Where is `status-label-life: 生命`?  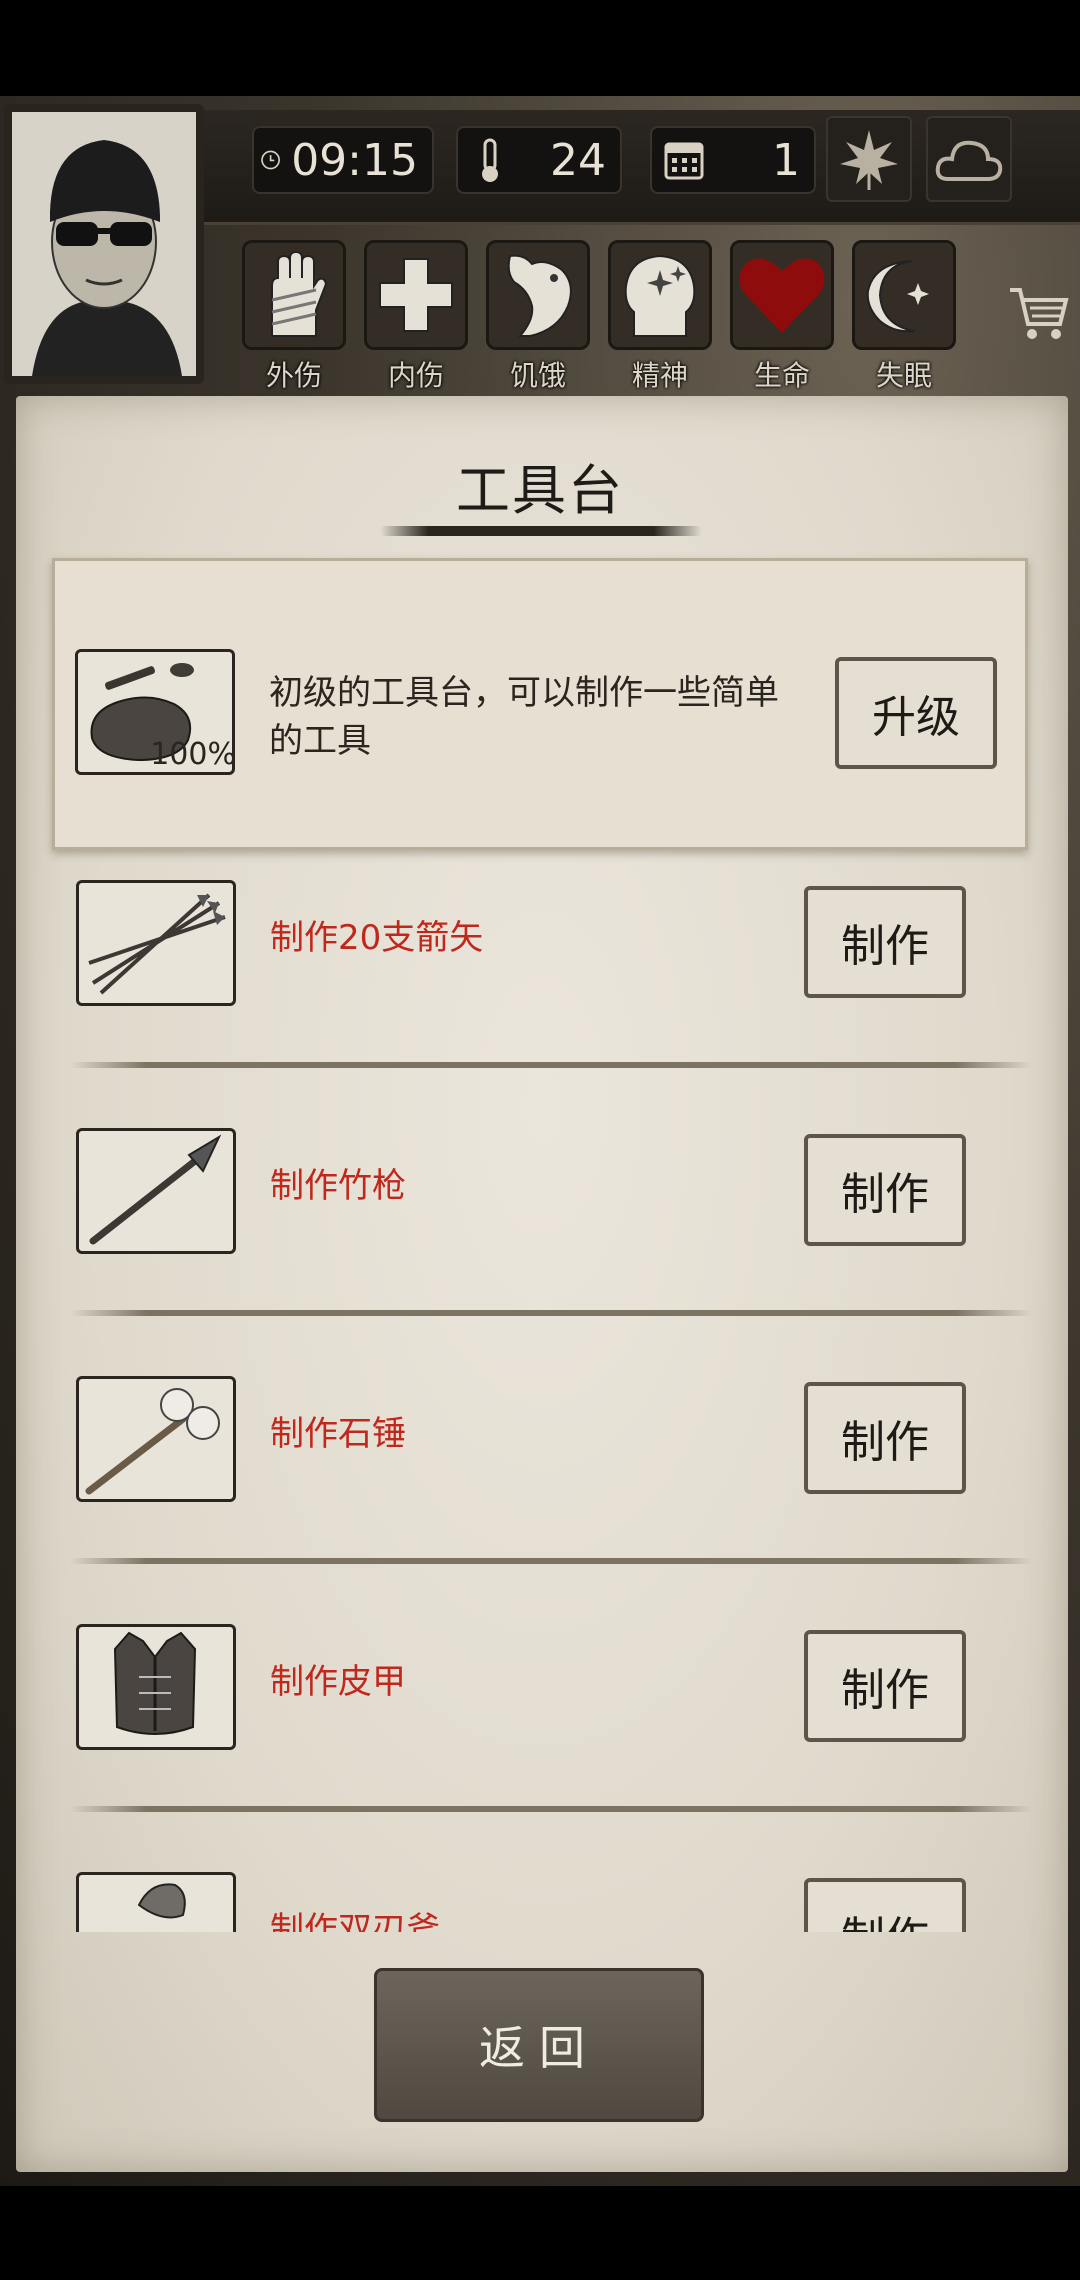 status-label-life: 生命 is located at coordinates (781, 375).